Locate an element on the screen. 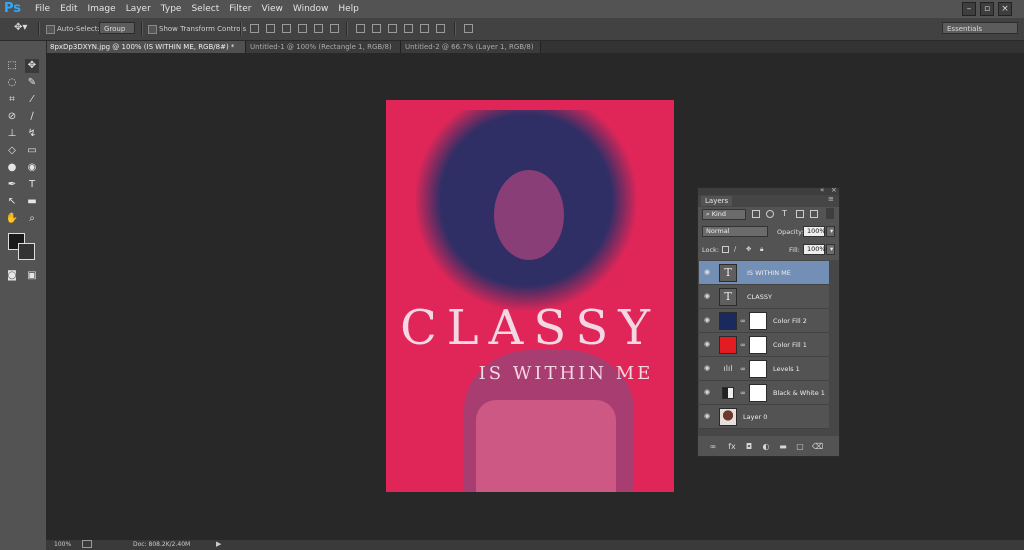  close-panel-icon: × is located at coordinates (834, 190).